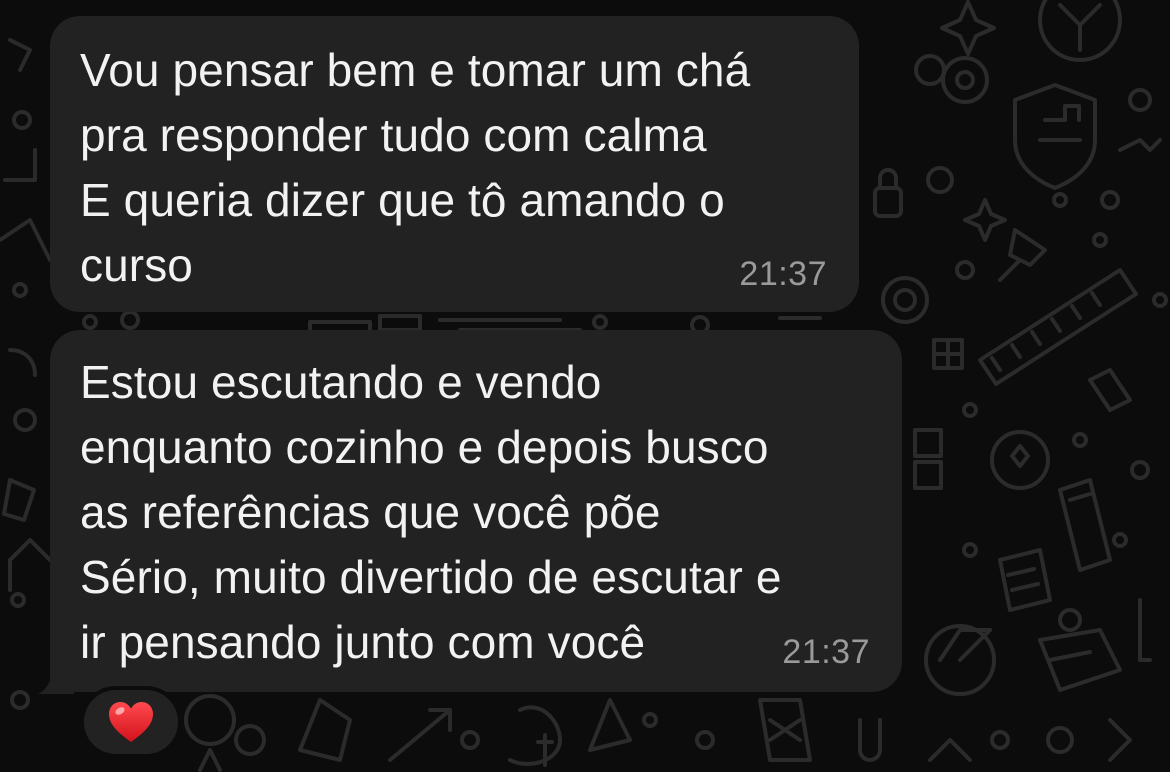 The image size is (1170, 772). Describe the element at coordinates (363, 642) in the screenshot. I see `message-line: ir pensando junto com você` at that location.